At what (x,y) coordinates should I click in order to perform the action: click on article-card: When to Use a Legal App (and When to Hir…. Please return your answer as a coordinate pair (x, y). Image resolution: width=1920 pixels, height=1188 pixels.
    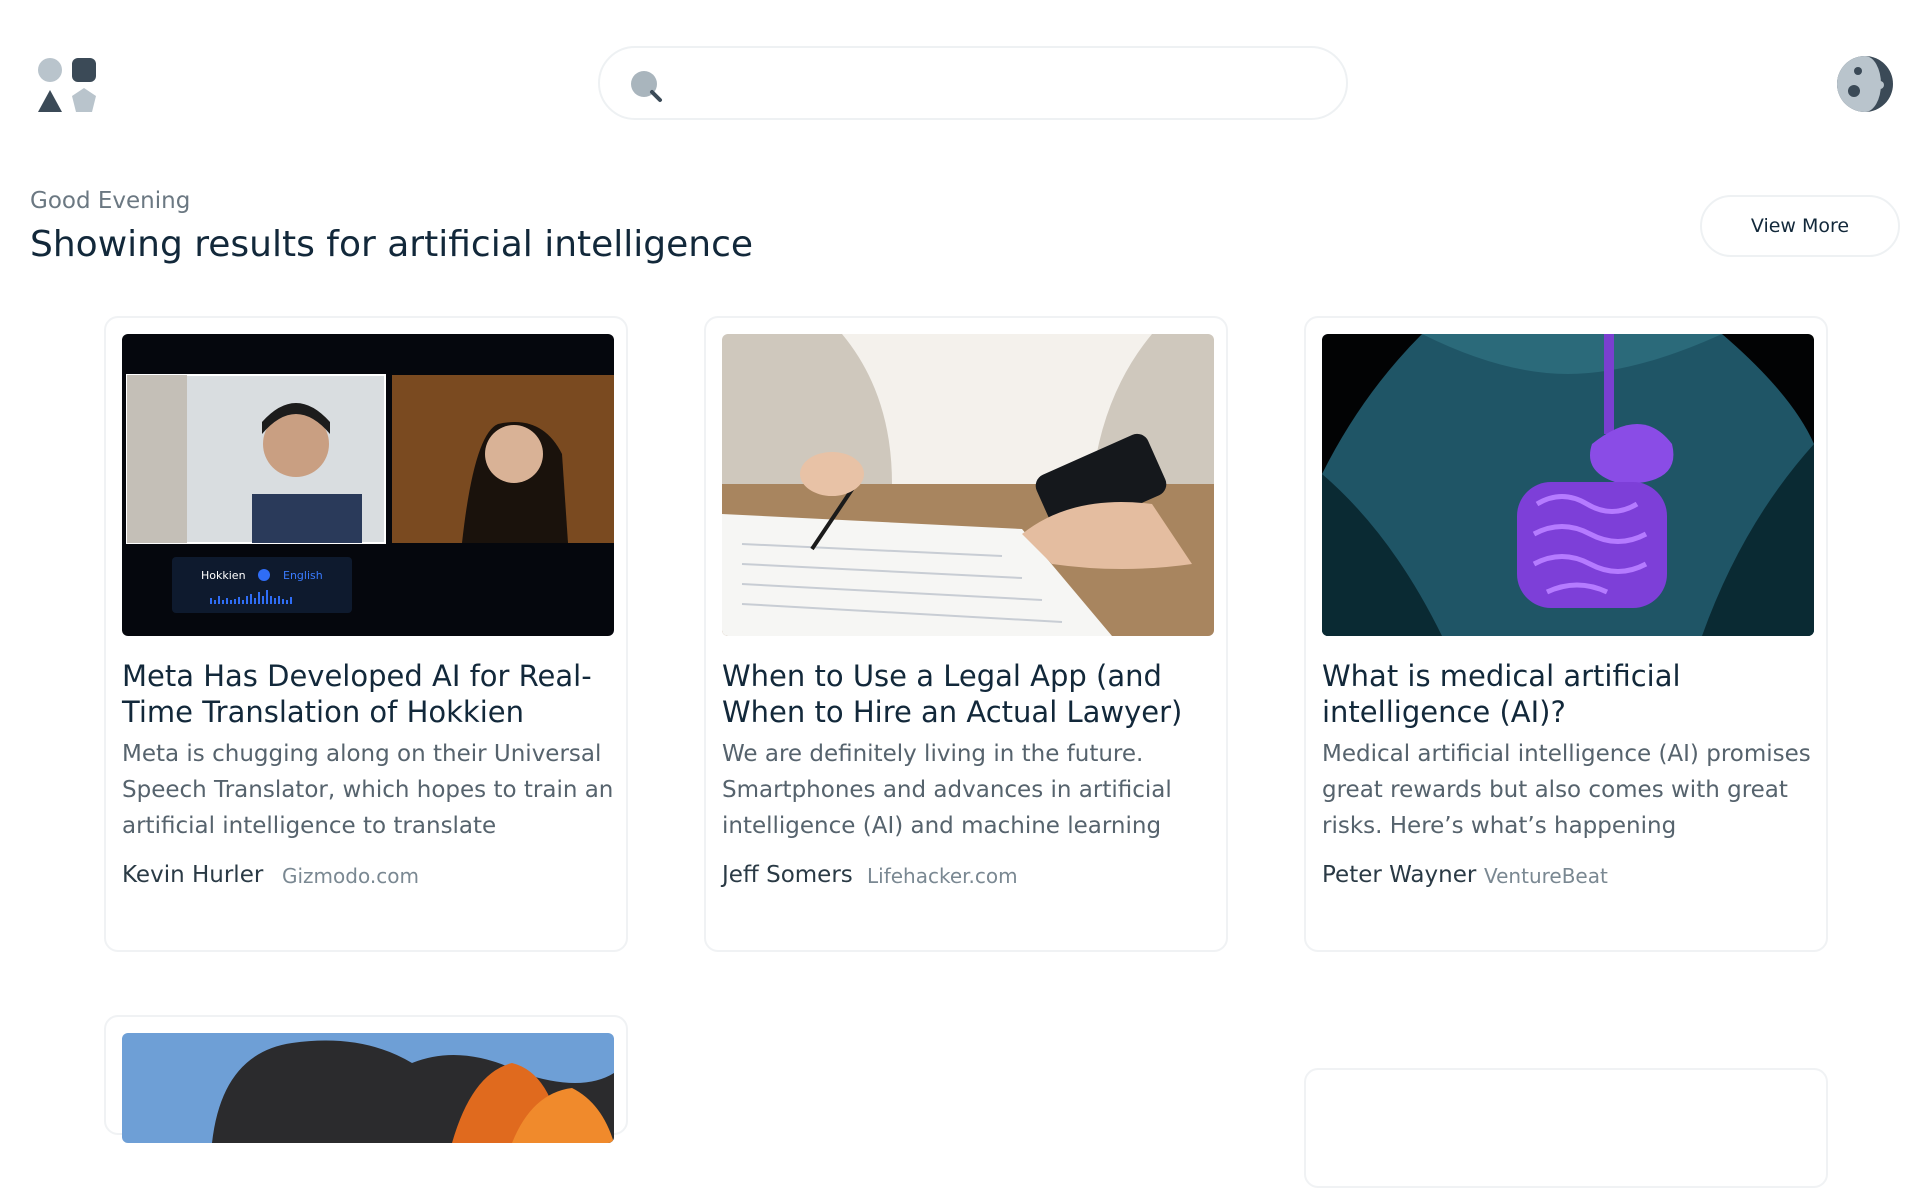
    Looking at the image, I should click on (966, 634).